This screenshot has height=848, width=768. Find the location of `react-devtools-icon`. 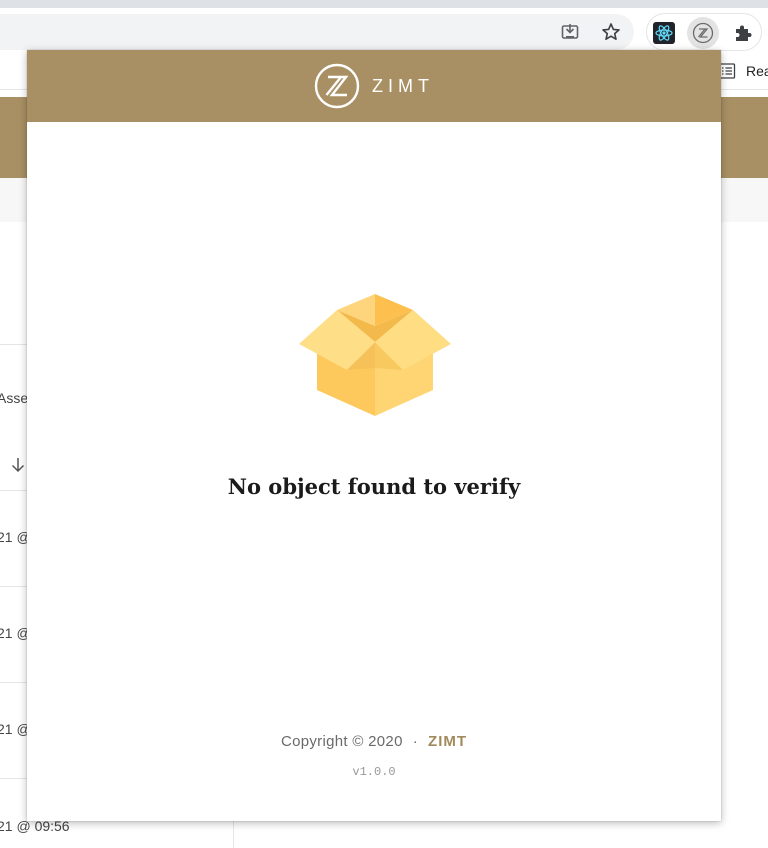

react-devtools-icon is located at coordinates (664, 33).